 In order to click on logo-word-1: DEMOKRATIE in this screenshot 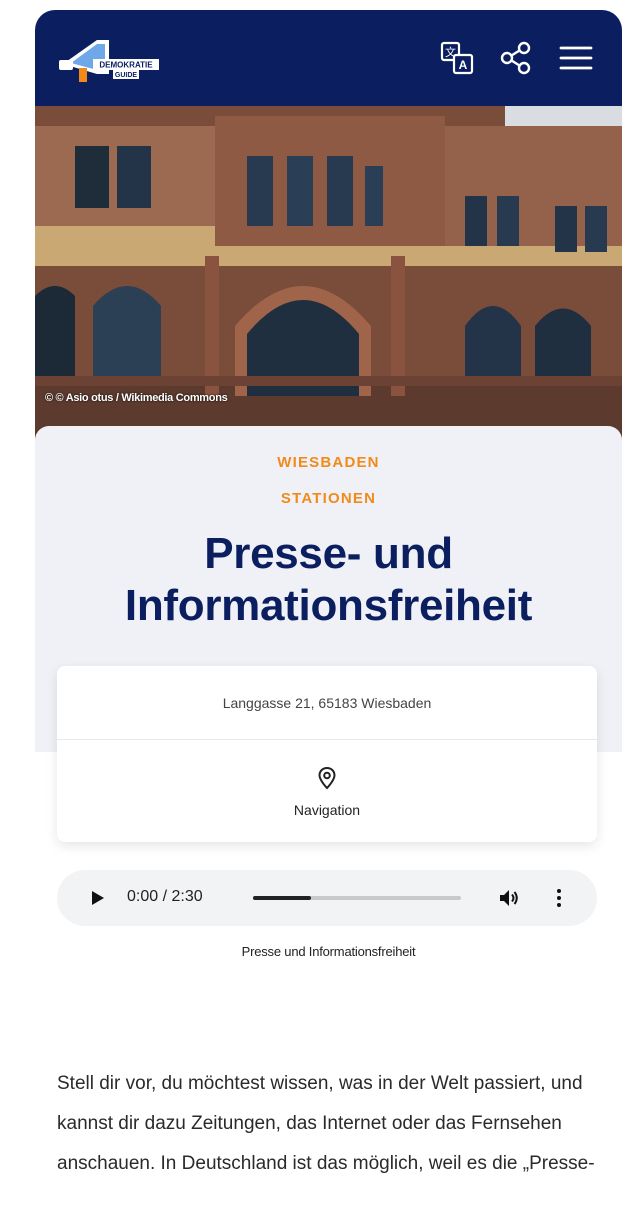, I will do `click(126, 65)`.